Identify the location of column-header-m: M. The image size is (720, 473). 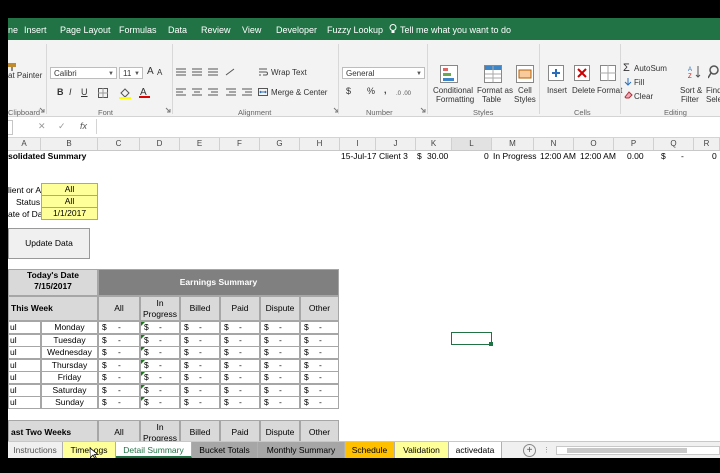
(513, 144).